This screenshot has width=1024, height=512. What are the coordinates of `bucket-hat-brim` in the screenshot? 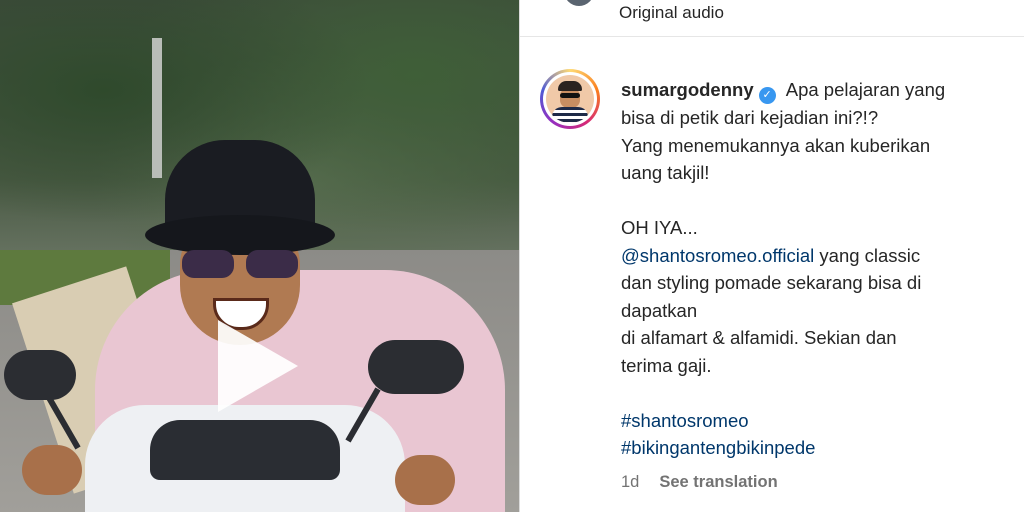 It's located at (240, 235).